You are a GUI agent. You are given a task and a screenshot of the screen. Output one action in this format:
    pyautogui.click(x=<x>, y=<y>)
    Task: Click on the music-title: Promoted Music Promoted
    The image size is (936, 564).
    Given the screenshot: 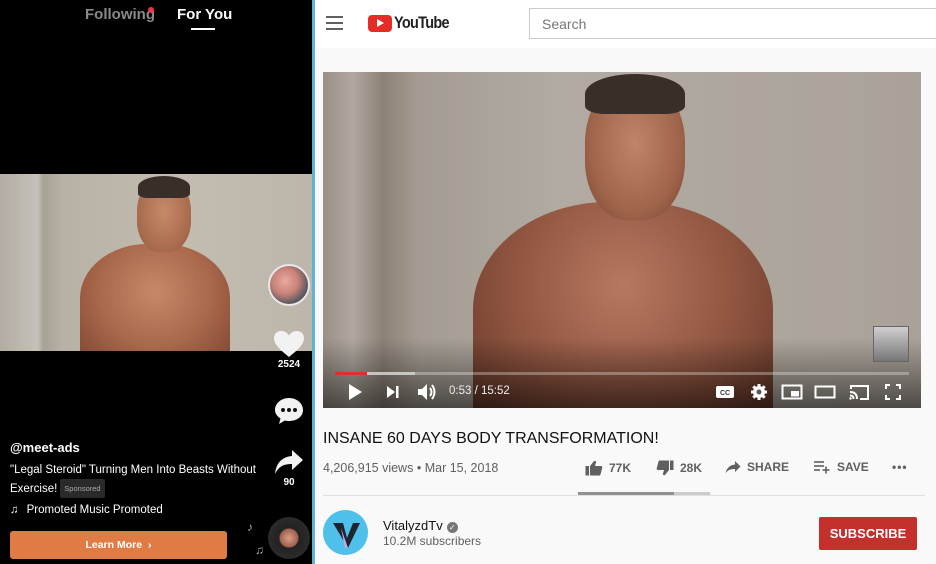 What is the action you would take?
    pyautogui.click(x=94, y=510)
    